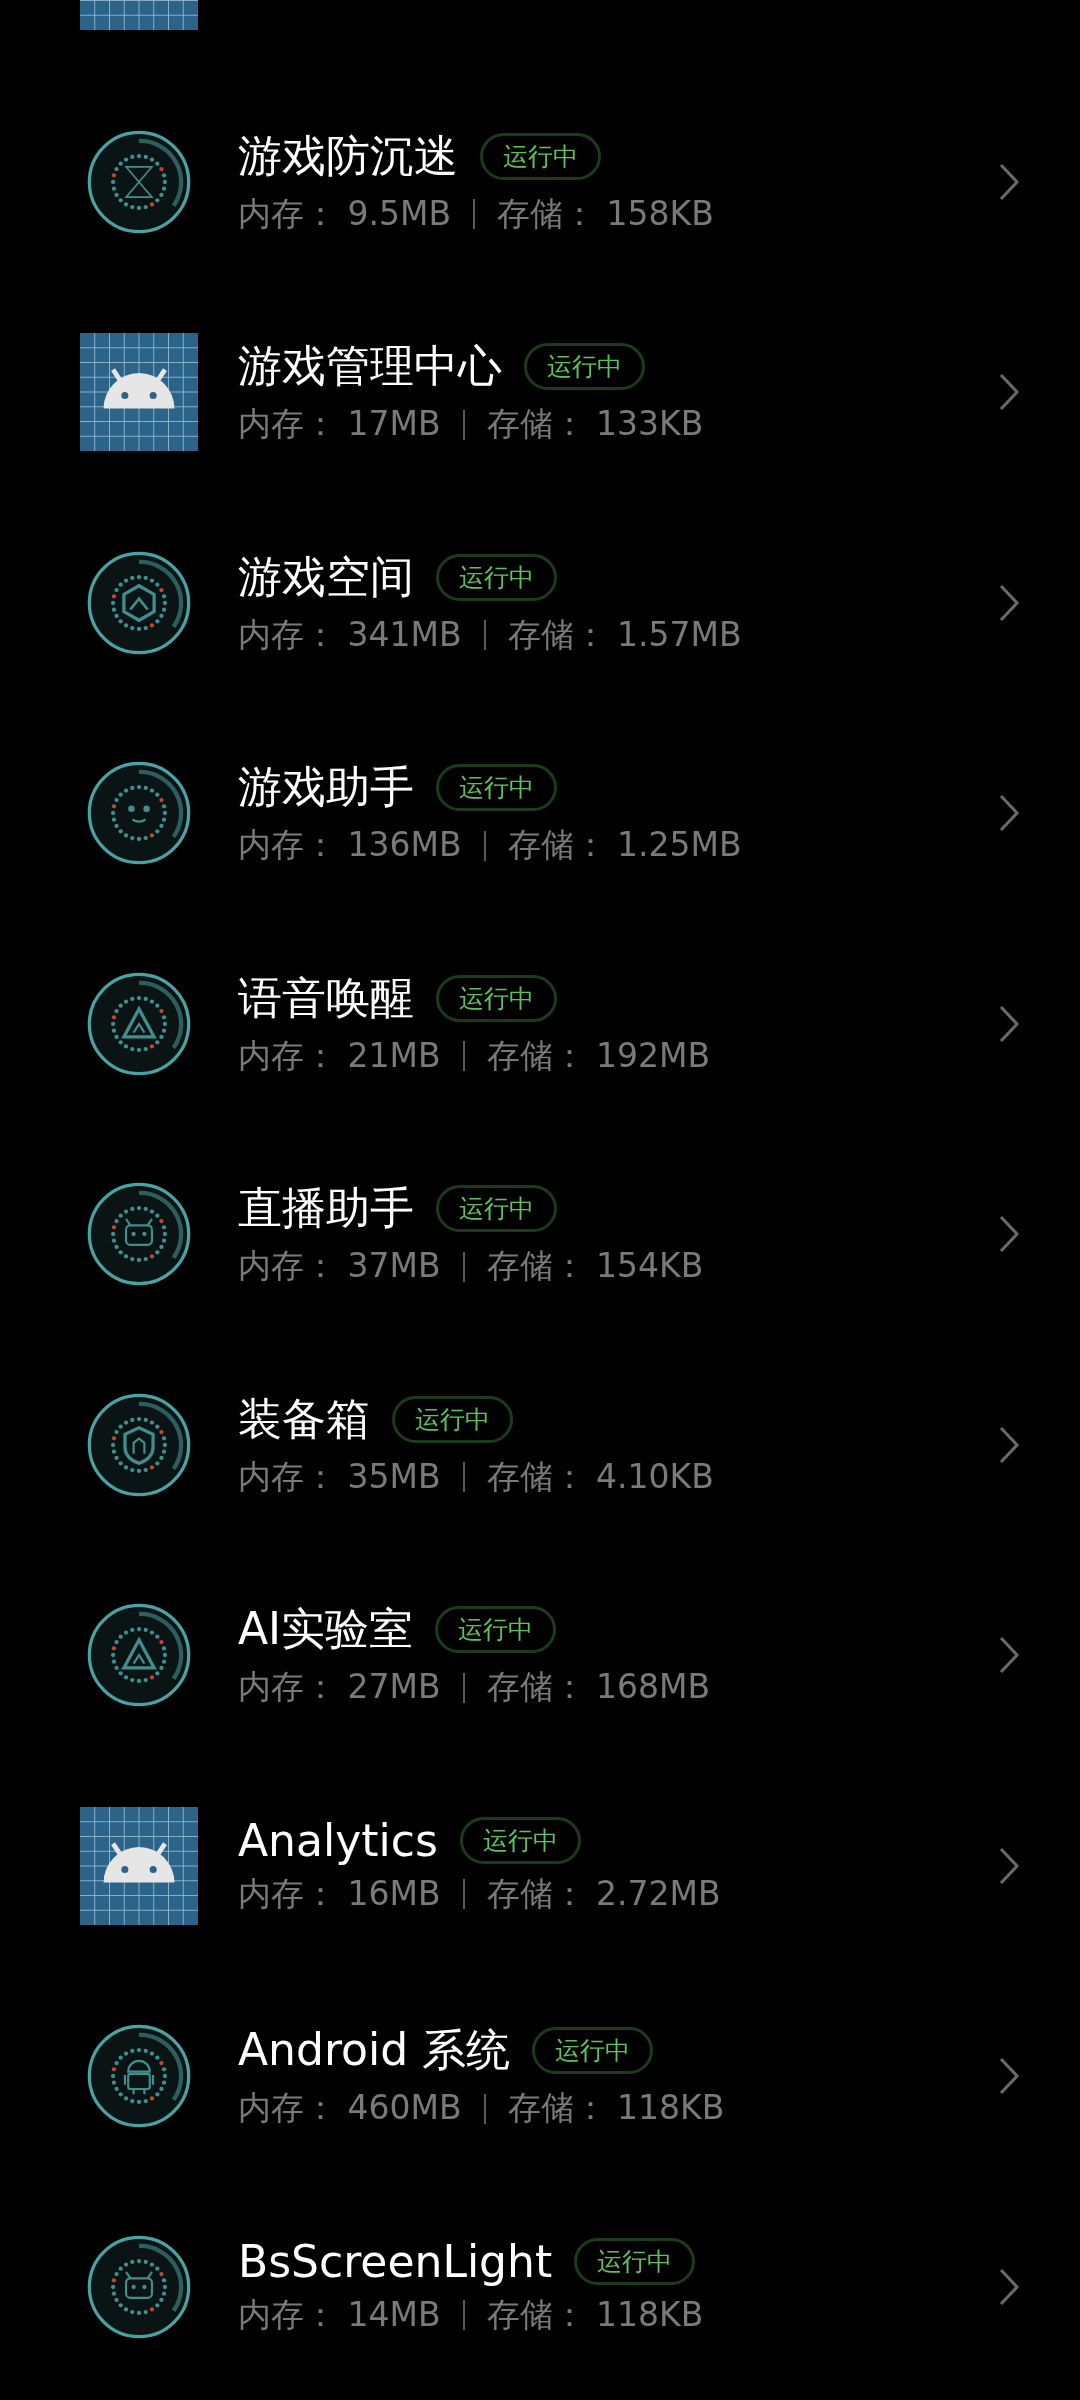  Describe the element at coordinates (326, 1208) in the screenshot. I see `app-name: 直播助手` at that location.